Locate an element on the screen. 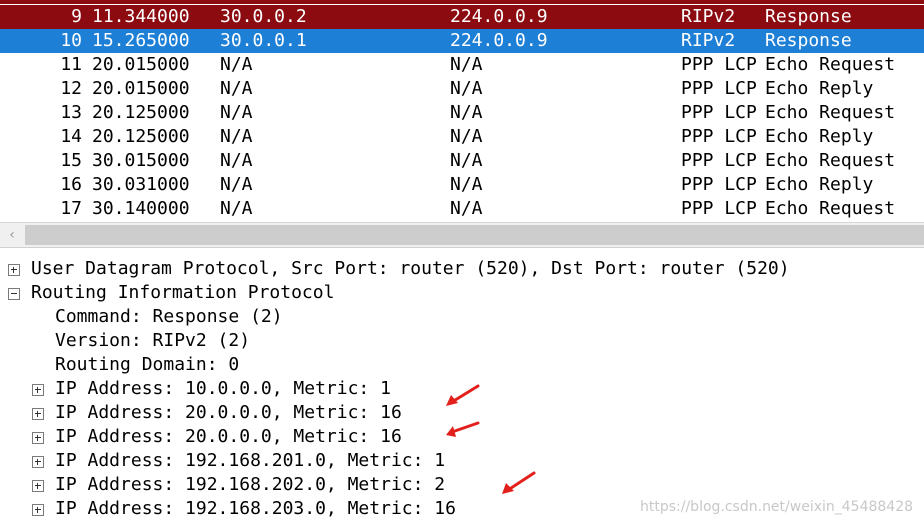  horizontal-scrollbar: ‹ is located at coordinates (462, 235).